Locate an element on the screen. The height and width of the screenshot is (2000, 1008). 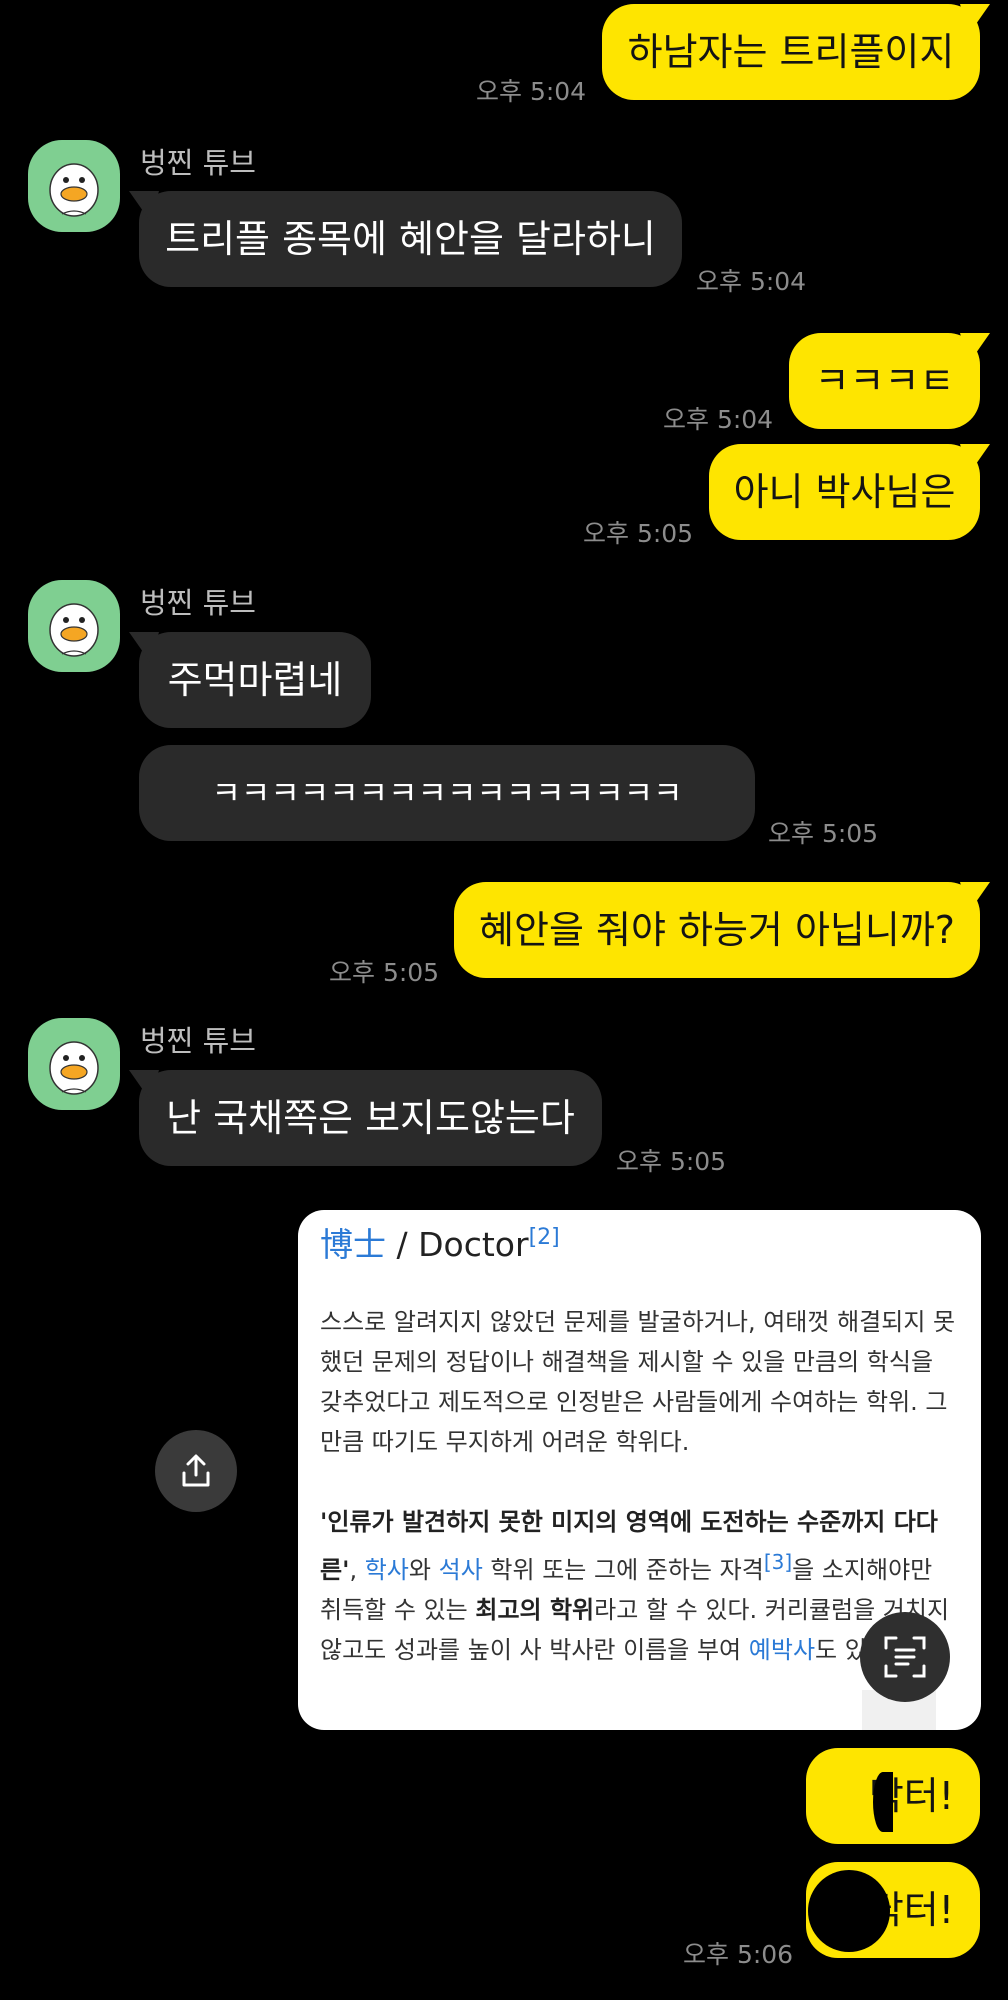
message-time: 오후 5:06 is located at coordinates (738, 1954).